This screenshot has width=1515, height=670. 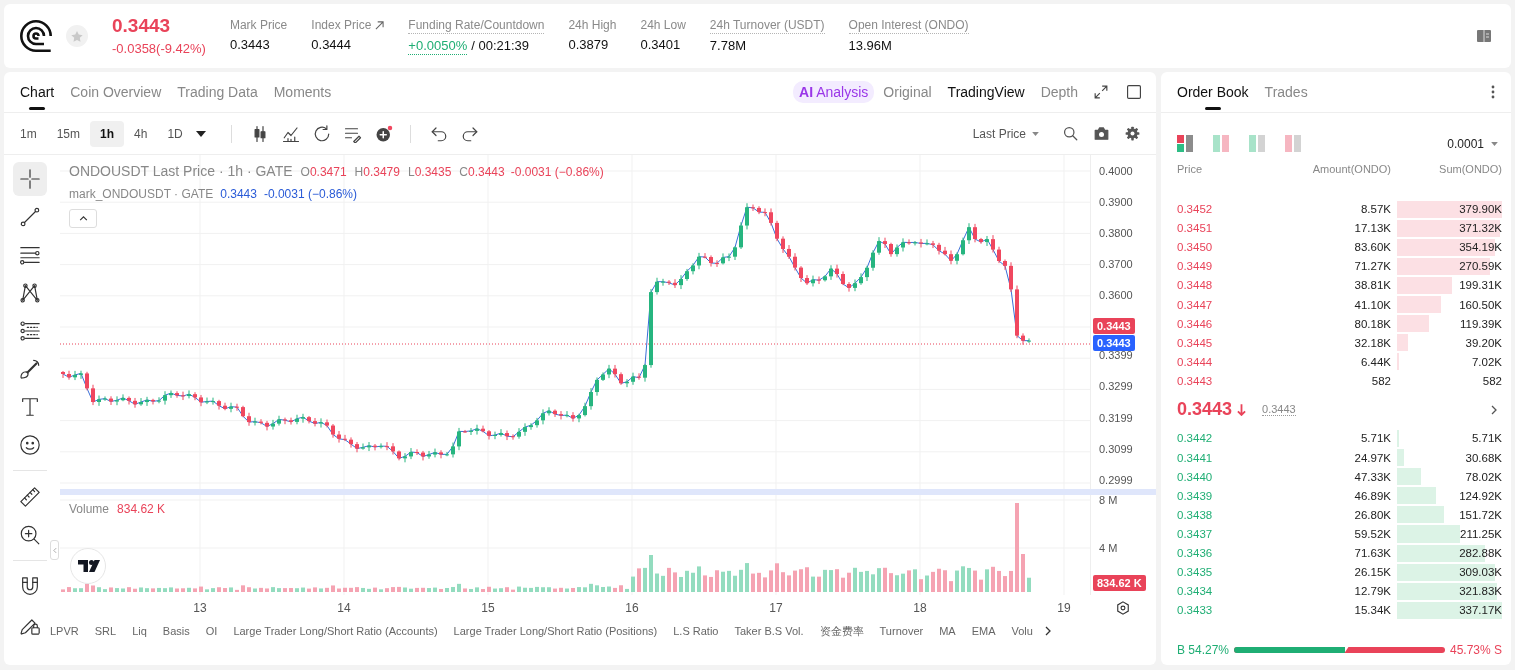 I want to click on order-book-tab: Trades, so click(x=1286, y=92).